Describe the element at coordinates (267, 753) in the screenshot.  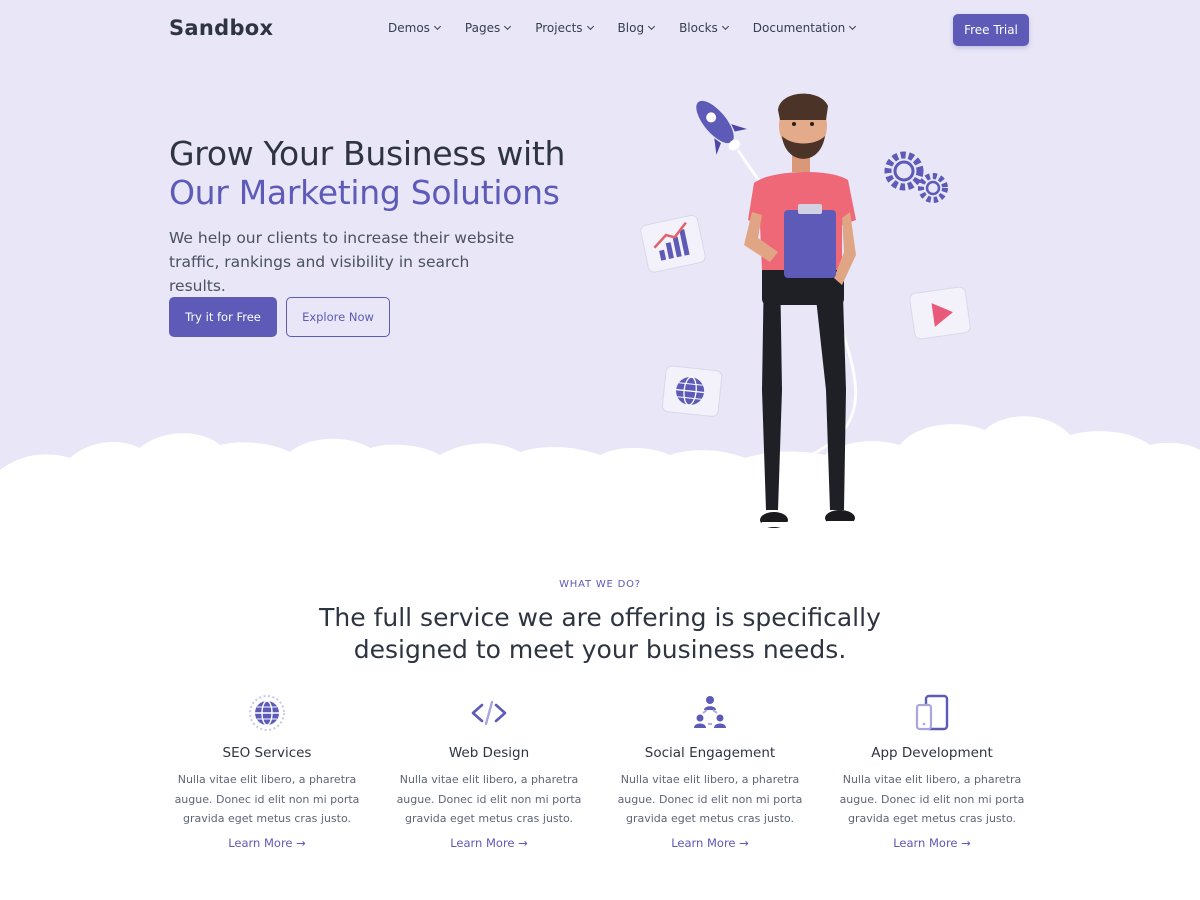
I see `service-title: SEO Services` at that location.